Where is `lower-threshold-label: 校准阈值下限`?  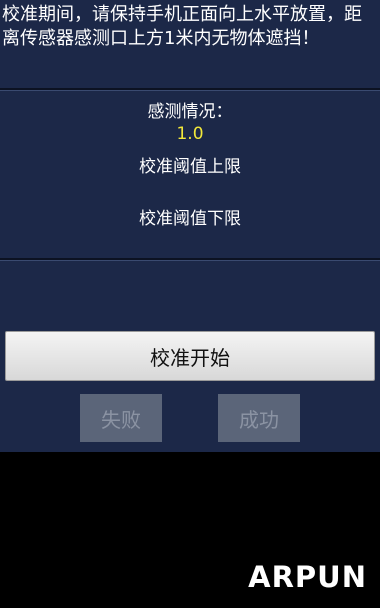
lower-threshold-label: 校准阈值下限 is located at coordinates (190, 219).